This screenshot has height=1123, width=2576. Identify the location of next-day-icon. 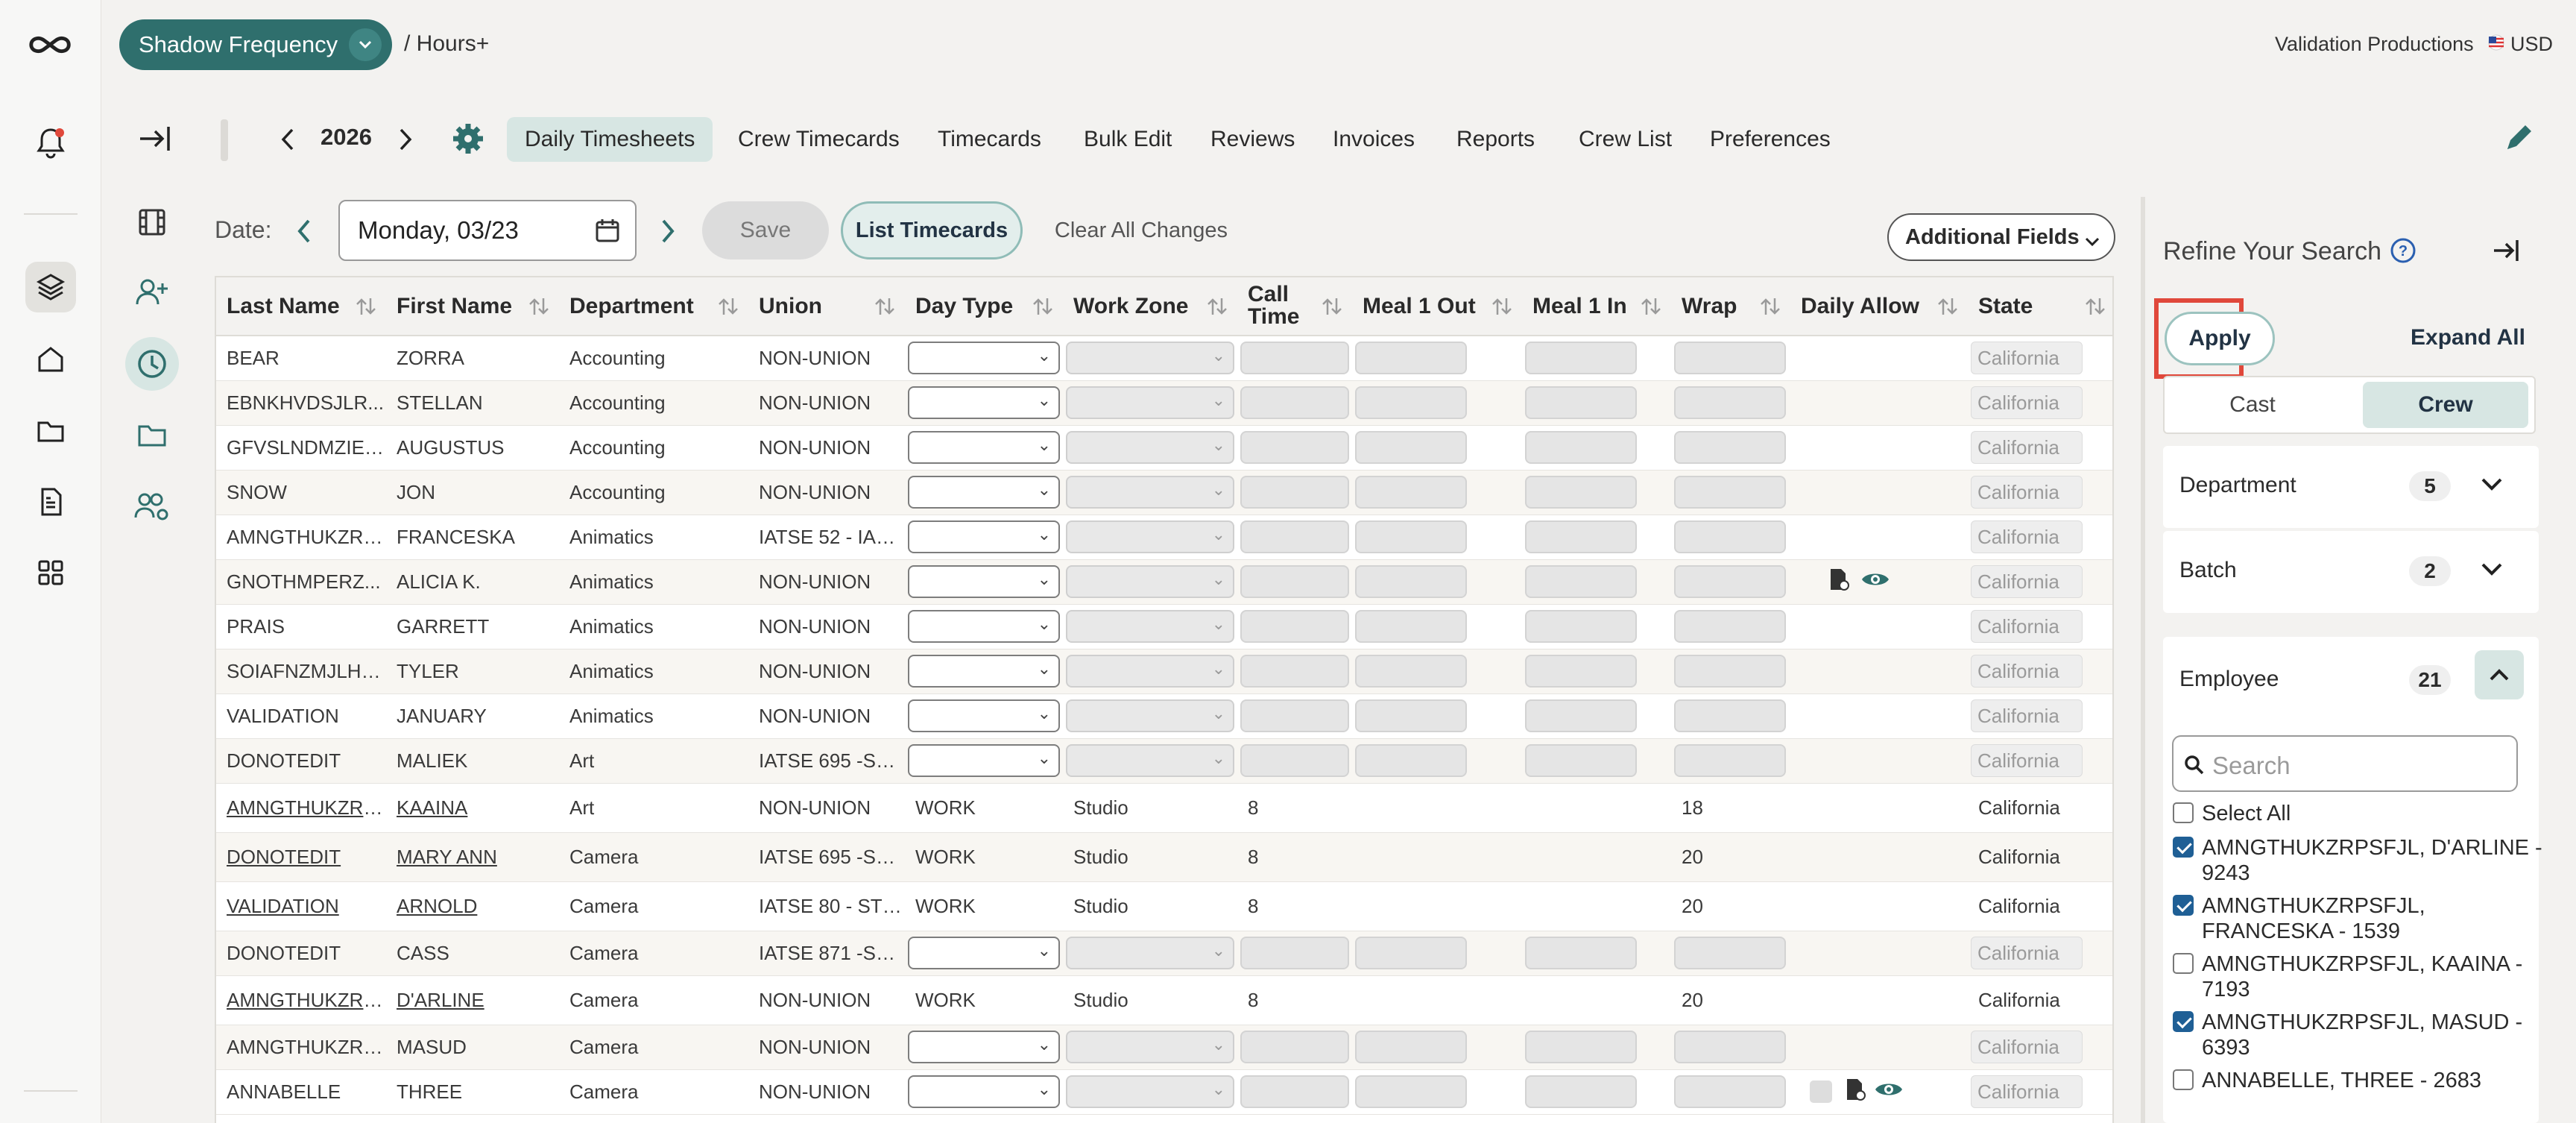
(667, 231).